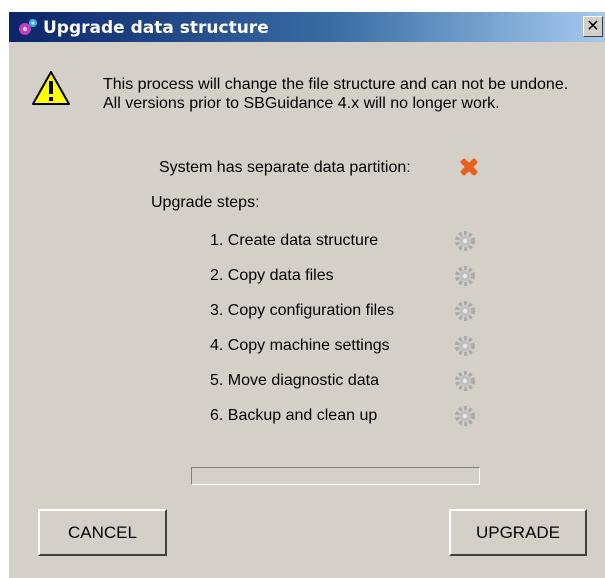 The height and width of the screenshot is (578, 605). I want to click on step-label: 3. Copy configuration files, so click(302, 310).